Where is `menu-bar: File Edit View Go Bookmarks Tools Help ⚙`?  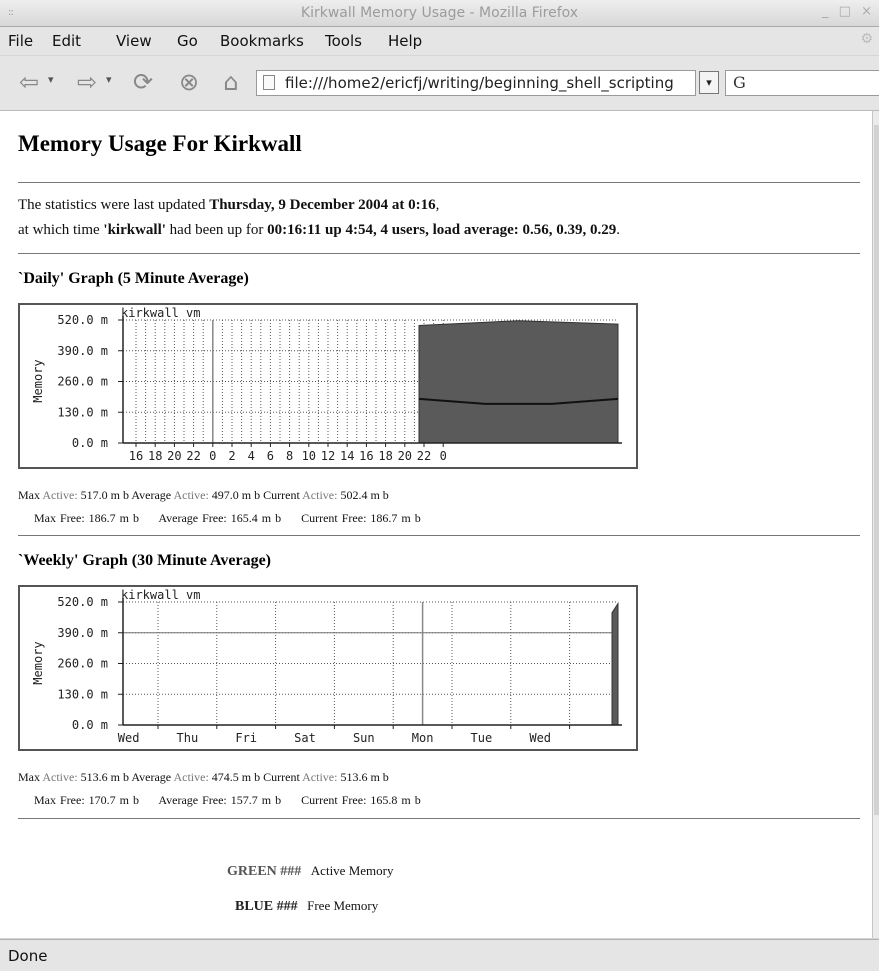
menu-bar: File Edit View Go Bookmarks Tools Help ⚙ is located at coordinates (439, 41).